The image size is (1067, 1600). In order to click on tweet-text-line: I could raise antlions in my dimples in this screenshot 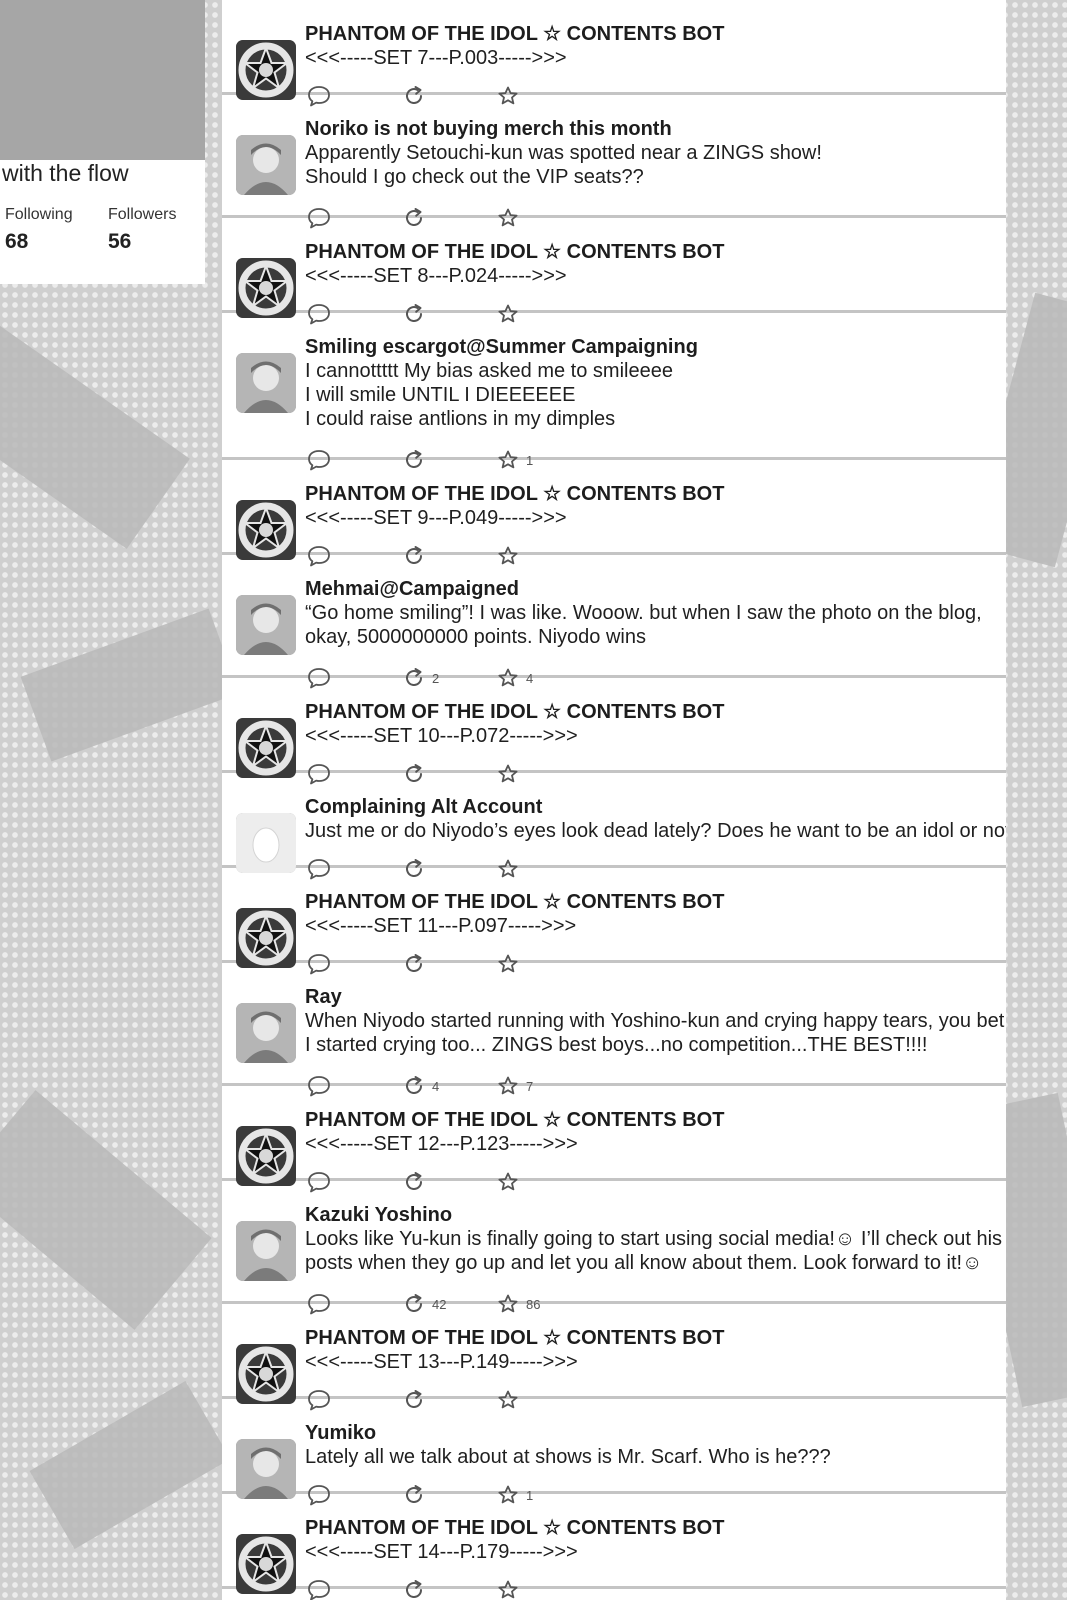, I will do `click(460, 419)`.